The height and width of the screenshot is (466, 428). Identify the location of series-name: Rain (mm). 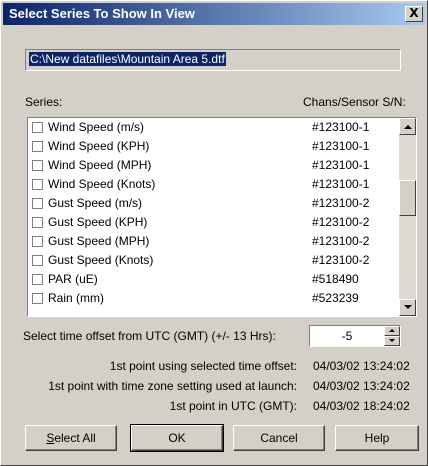
(76, 298).